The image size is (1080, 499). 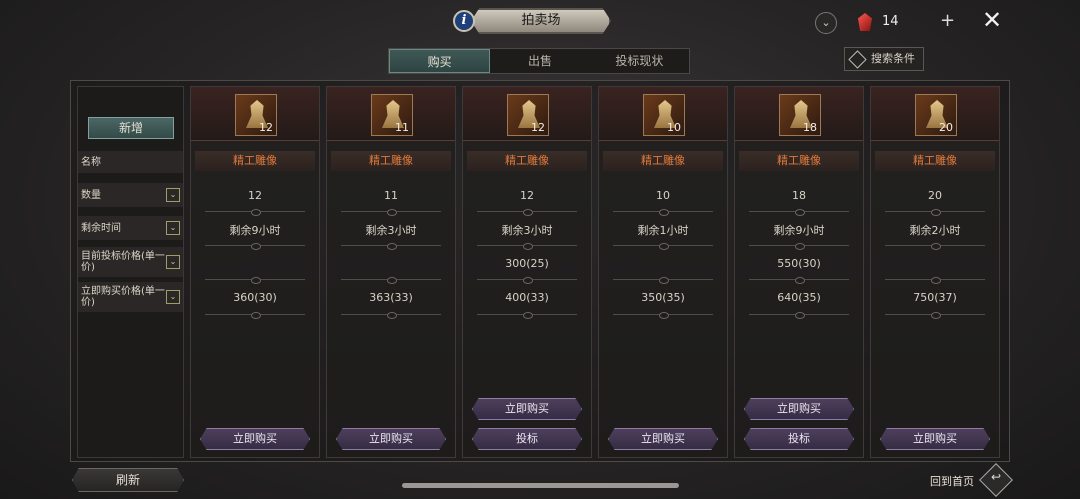 I want to click on filter-current-bid: 目前投标价格(单一价) ⌄, so click(x=130, y=262).